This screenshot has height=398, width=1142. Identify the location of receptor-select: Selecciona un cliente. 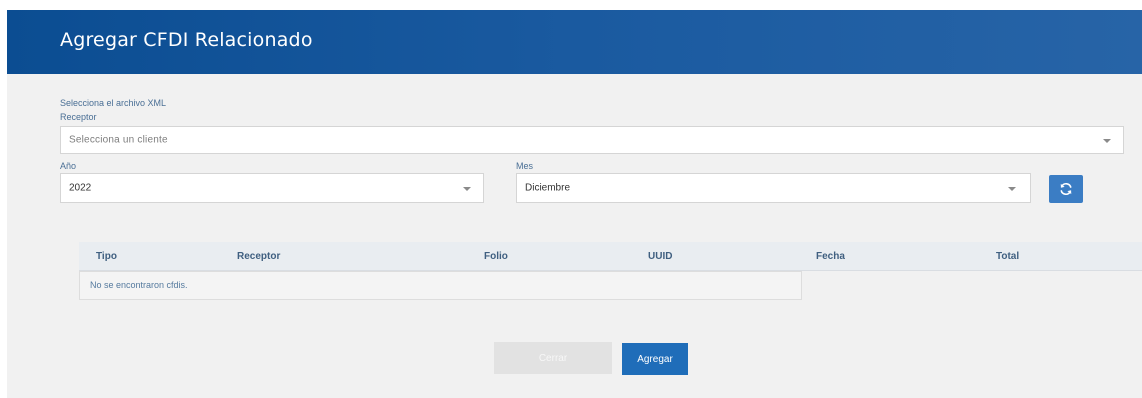
(592, 140).